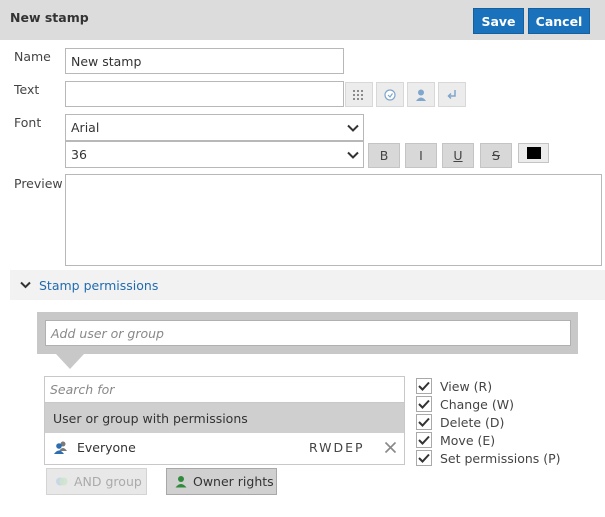 The height and width of the screenshot is (517, 605). What do you see at coordinates (224, 390) in the screenshot?
I see `search-input: Search for` at bounding box center [224, 390].